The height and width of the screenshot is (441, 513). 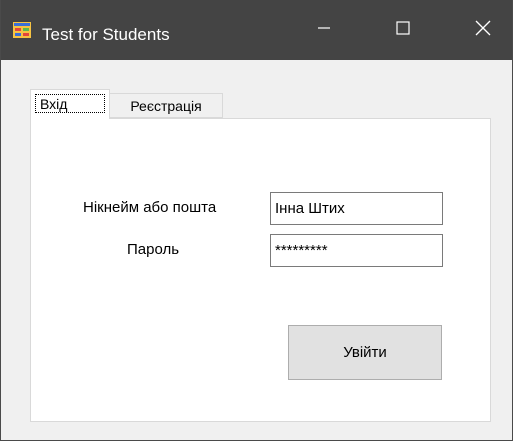 I want to click on login-button: Увійти, so click(x=365, y=352).